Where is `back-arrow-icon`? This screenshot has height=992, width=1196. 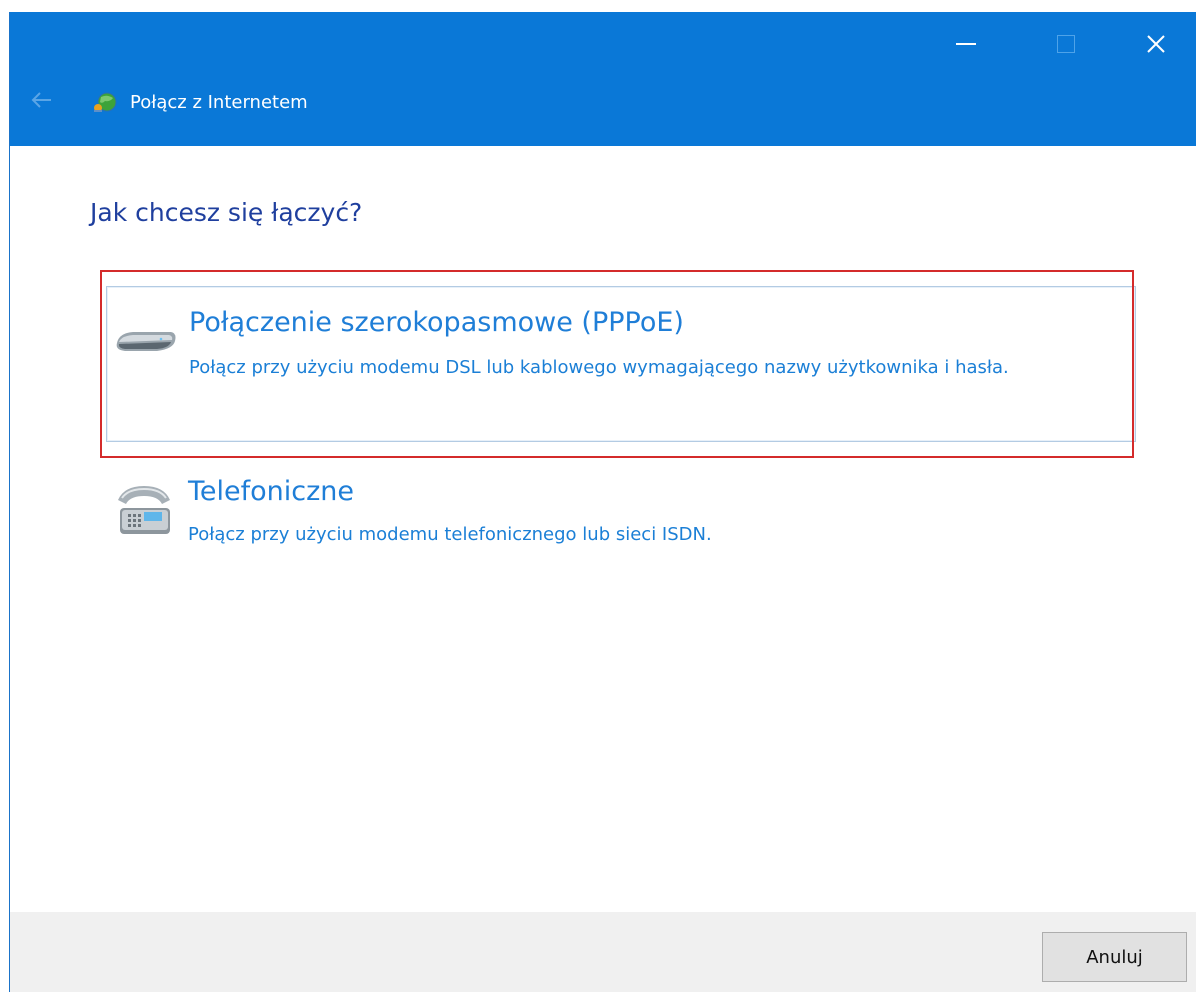
back-arrow-icon is located at coordinates (42, 100).